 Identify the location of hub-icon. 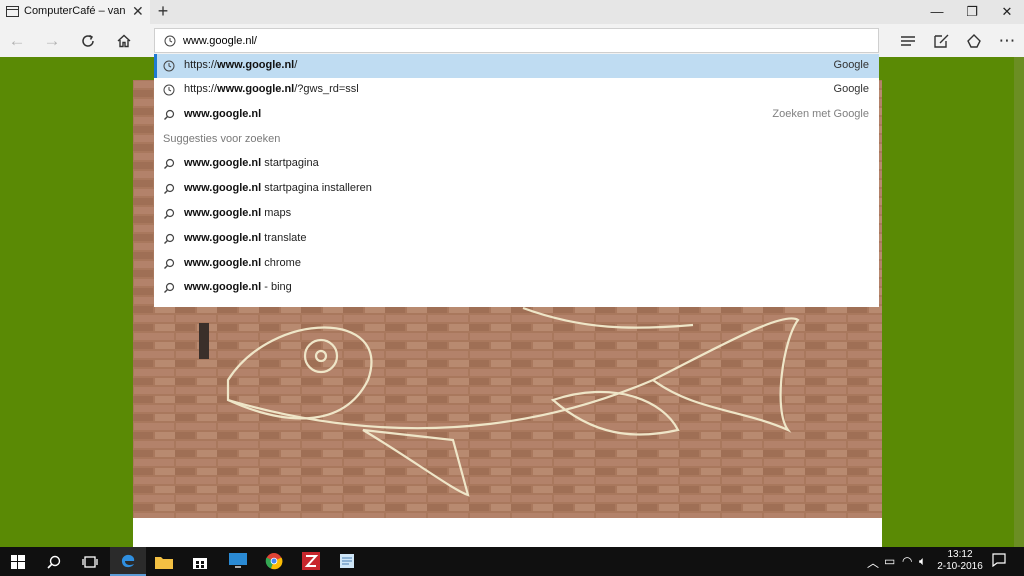
(908, 41).